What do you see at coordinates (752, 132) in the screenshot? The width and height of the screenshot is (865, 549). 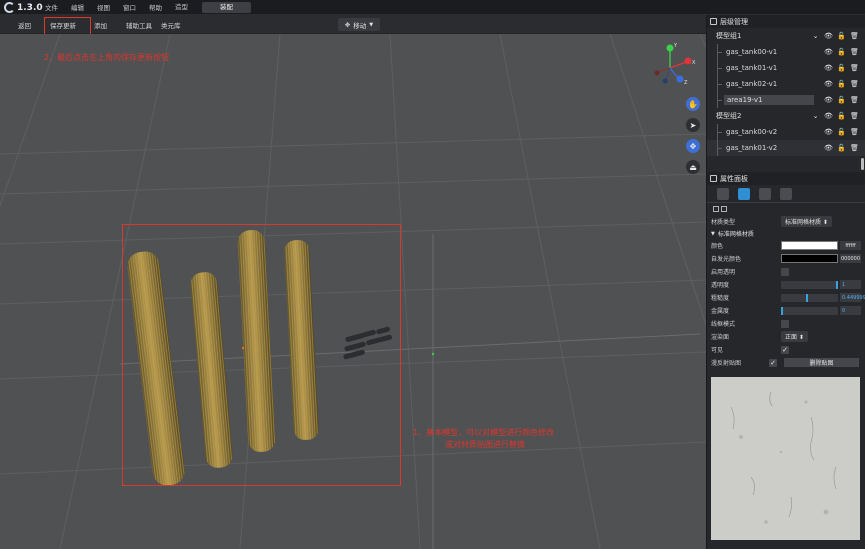 I see `item-name: gas_tank00-v2` at bounding box center [752, 132].